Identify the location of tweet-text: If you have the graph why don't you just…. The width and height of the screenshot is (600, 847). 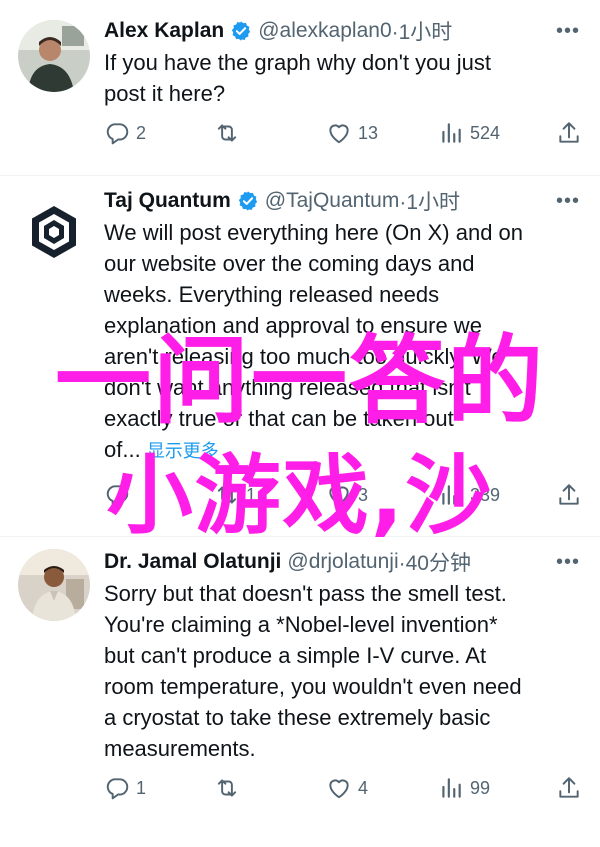
(342, 78).